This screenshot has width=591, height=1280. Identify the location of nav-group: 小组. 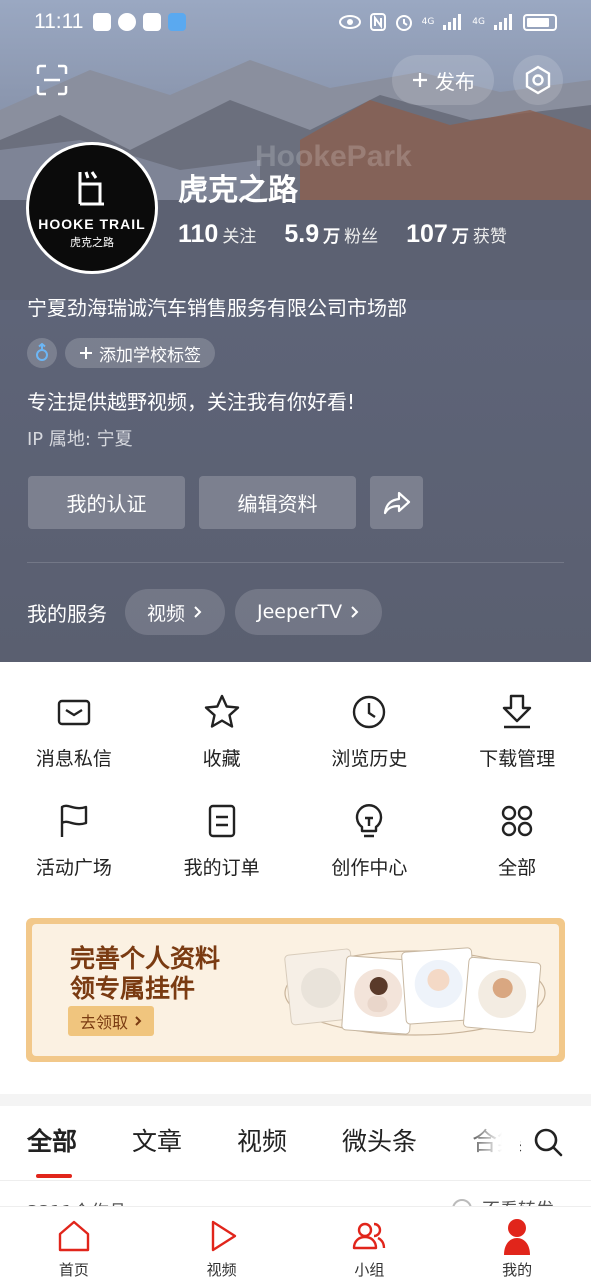
(370, 1243).